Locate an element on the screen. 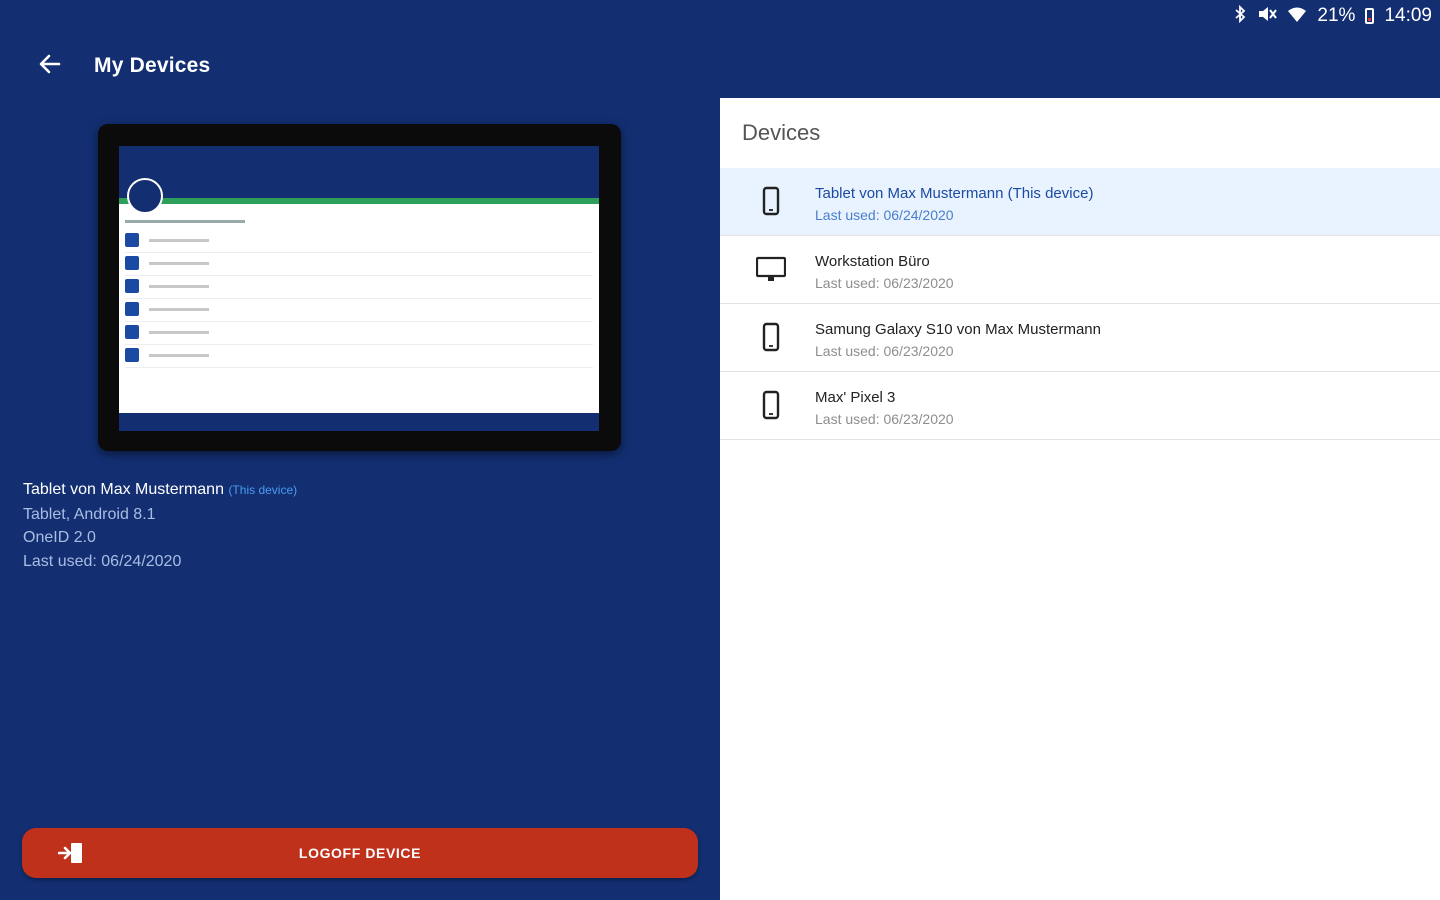 This screenshot has height=900, width=1440. app-version: OneID 2.0 is located at coordinates (59, 537).